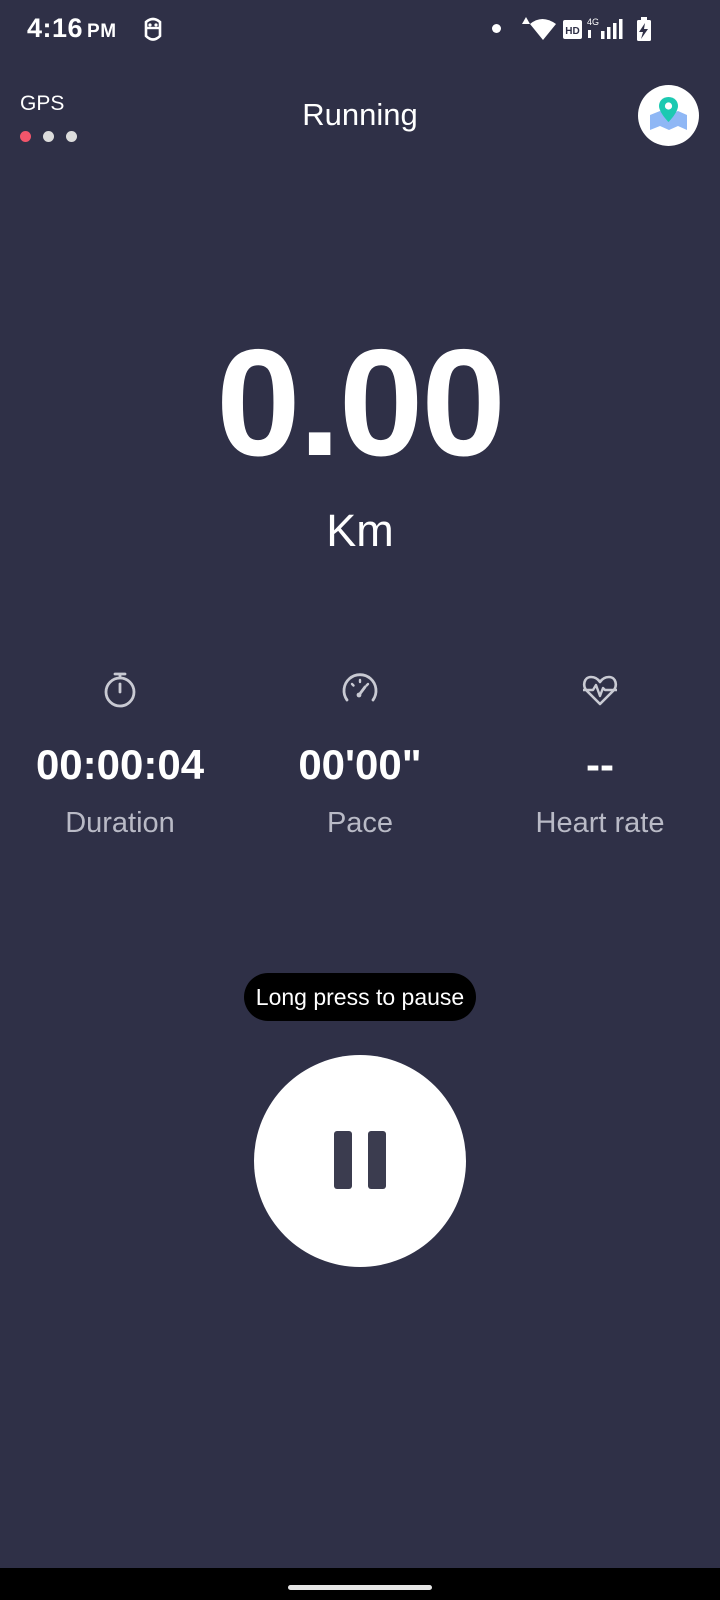  I want to click on status-time: 4:16 PM, so click(72, 28).